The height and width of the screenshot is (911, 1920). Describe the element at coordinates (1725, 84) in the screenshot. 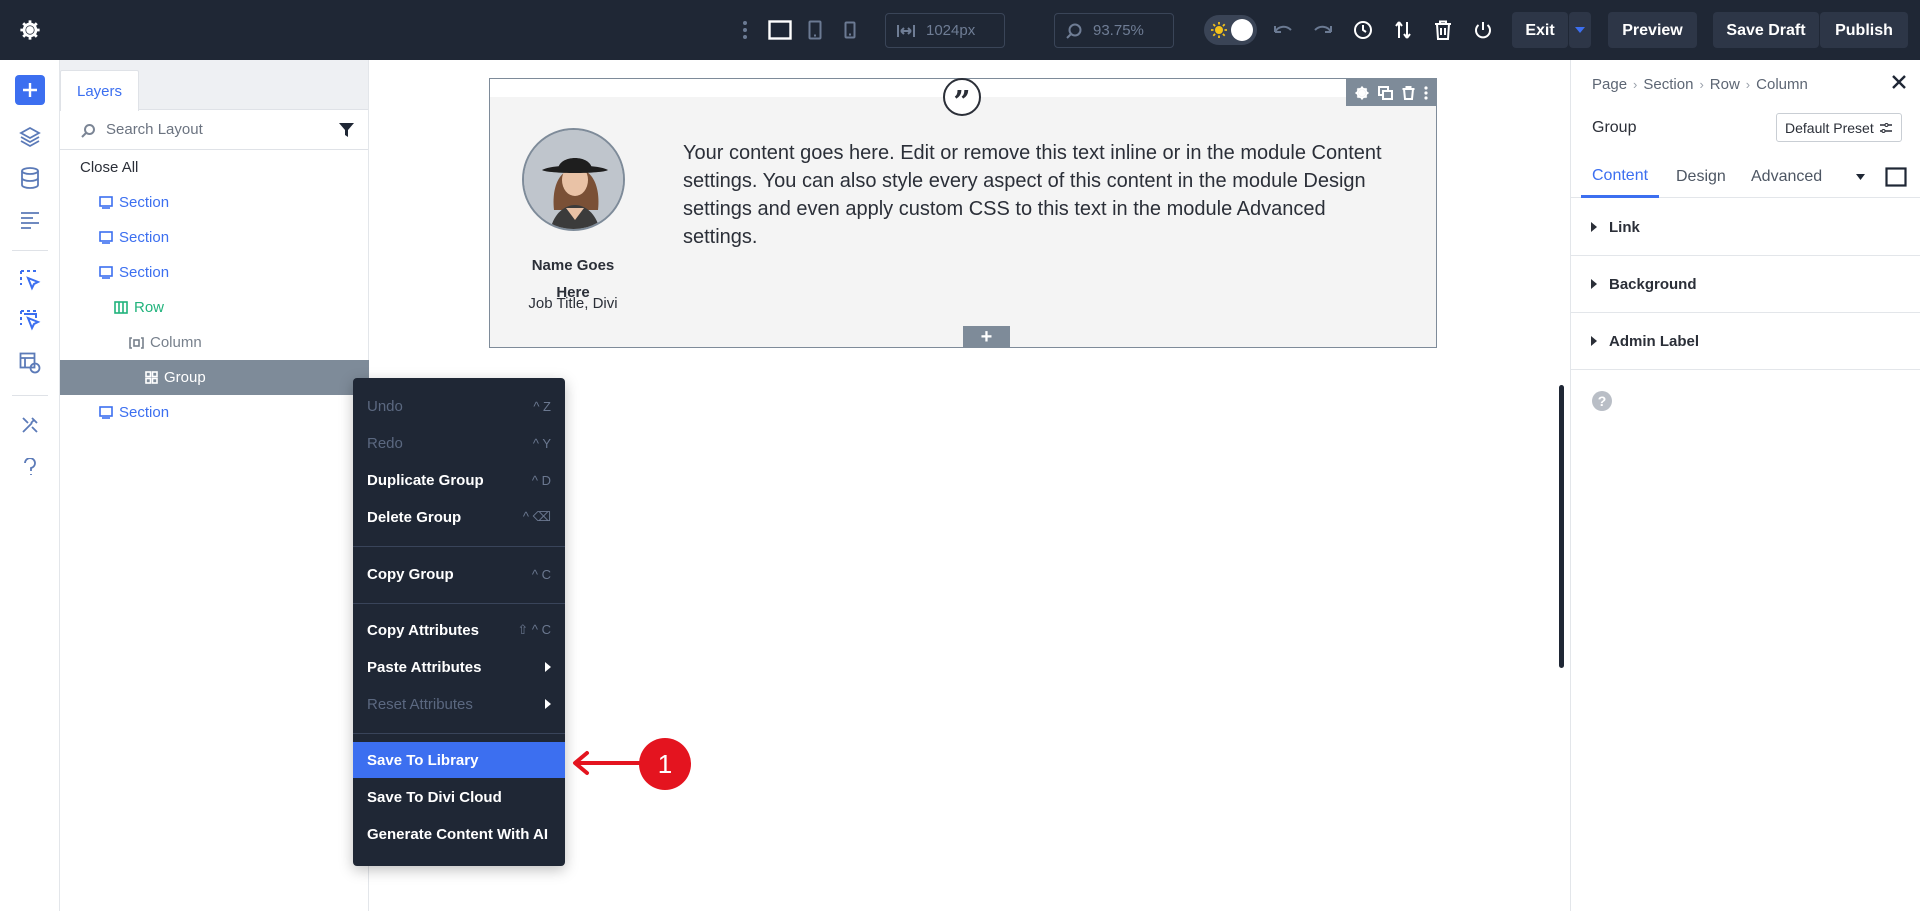

I see `breadcrumb-row: Row` at that location.